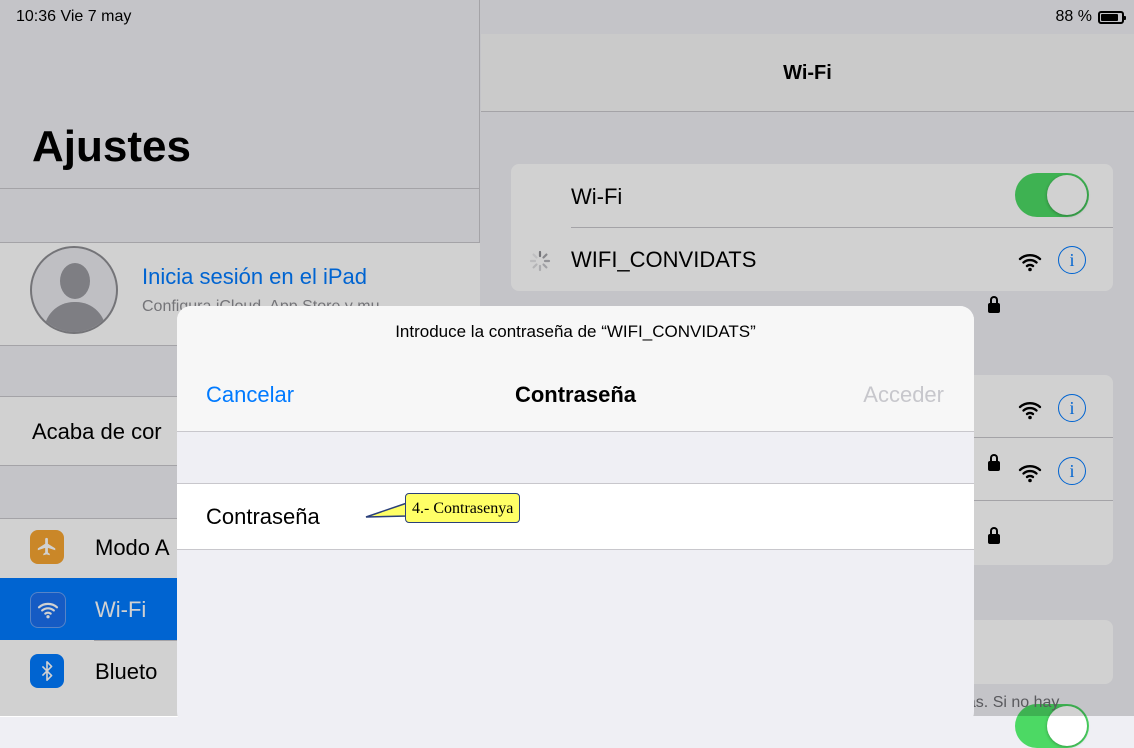 The image size is (1134, 748). Describe the element at coordinates (386, 509) in the screenshot. I see `callout-pointer` at that location.